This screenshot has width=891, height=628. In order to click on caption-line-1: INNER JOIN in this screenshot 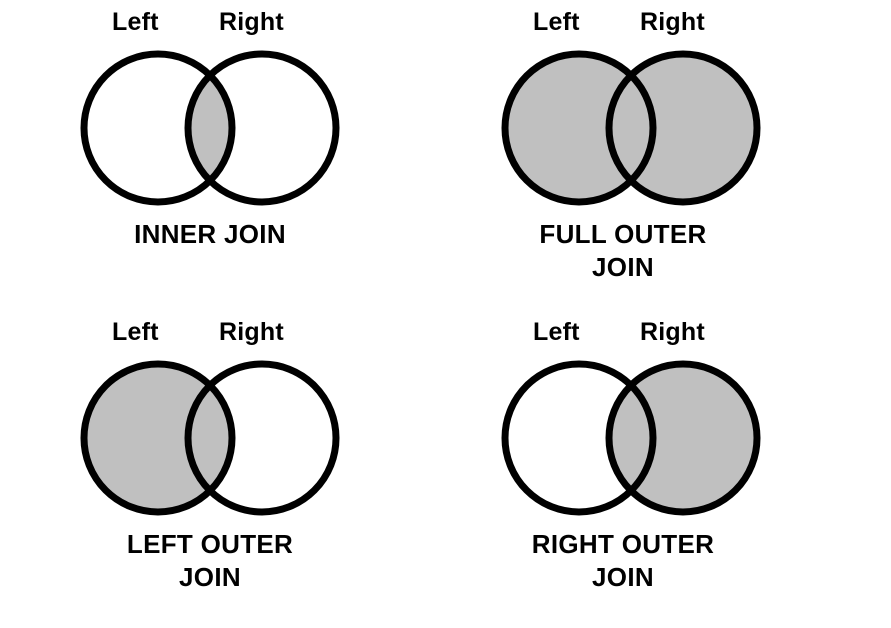, I will do `click(210, 234)`.